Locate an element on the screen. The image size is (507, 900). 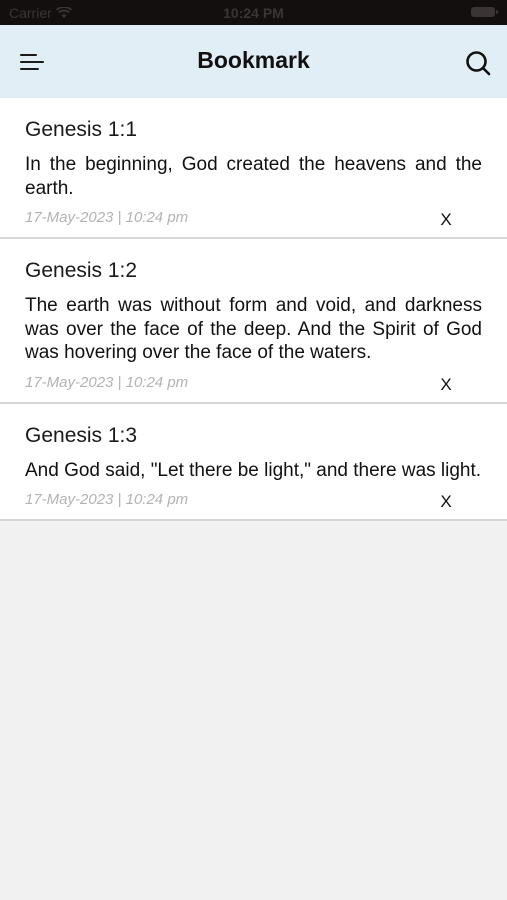
search-button is located at coordinates (477, 63).